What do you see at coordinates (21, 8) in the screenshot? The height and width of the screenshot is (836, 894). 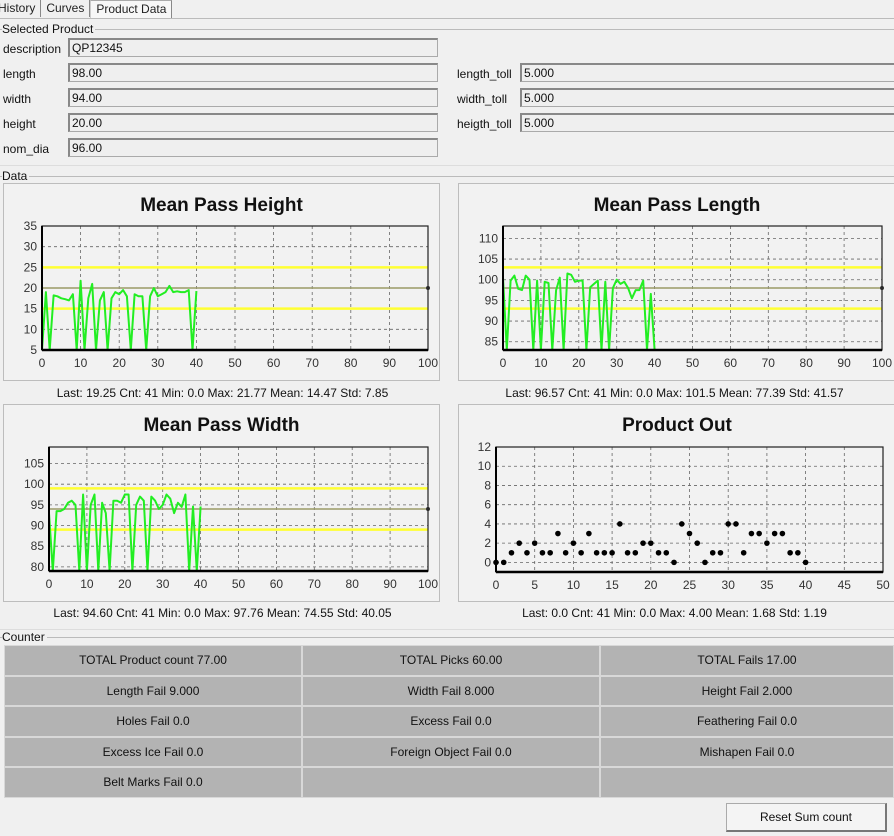 I see `tab-history: History` at bounding box center [21, 8].